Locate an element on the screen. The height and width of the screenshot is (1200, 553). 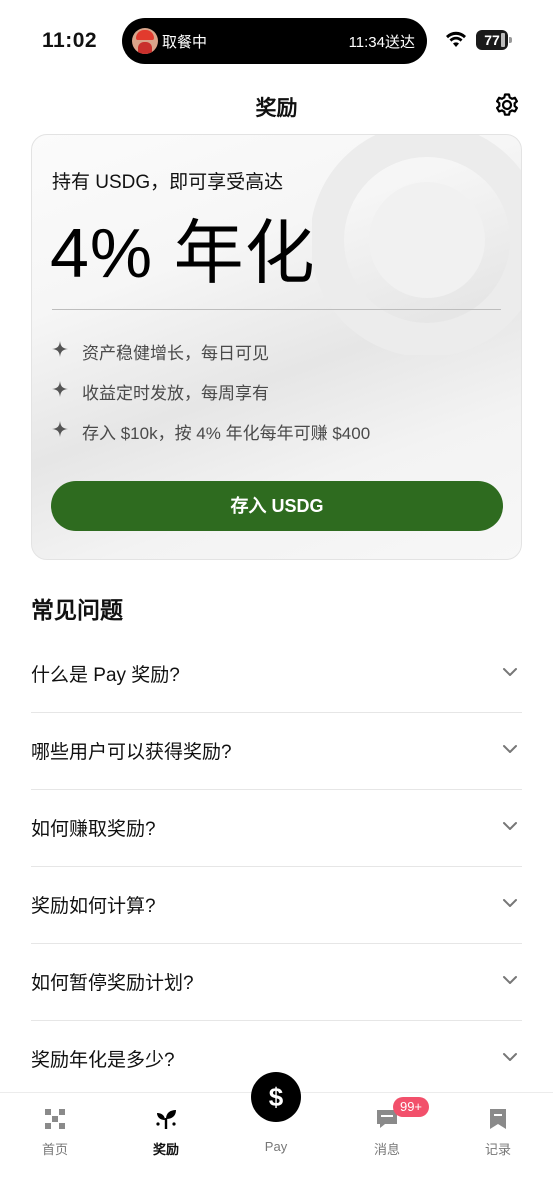
tab-records: 记录 is located at coordinates (498, 1133).